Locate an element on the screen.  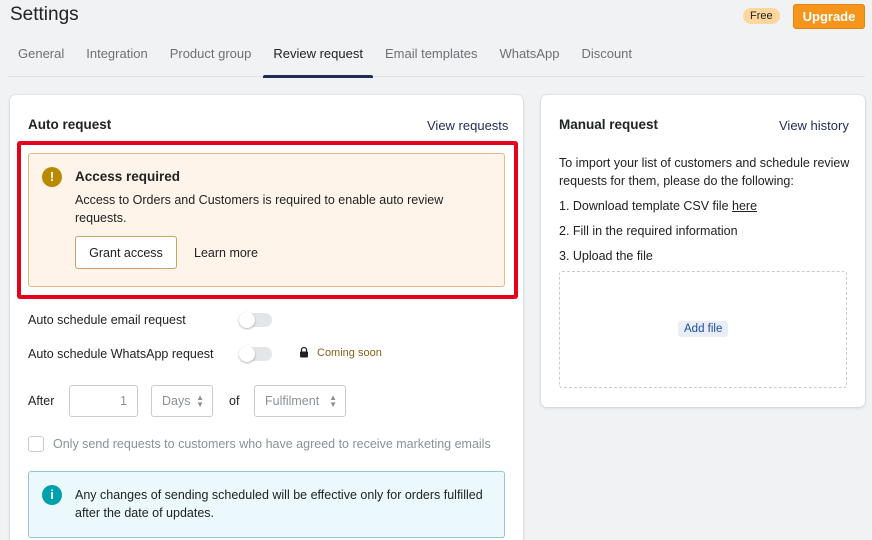
delay-number-input is located at coordinates (103, 401).